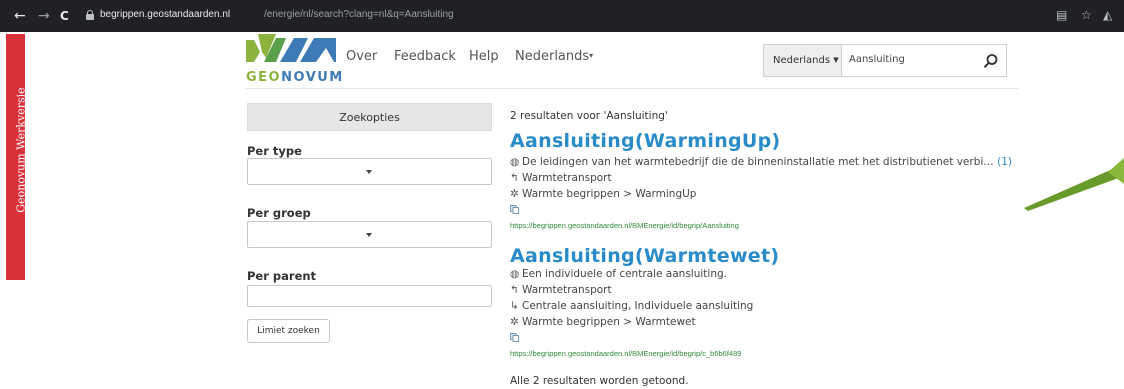  What do you see at coordinates (288, 331) in the screenshot?
I see `limiet-zoeken-button: Limiet zoeken` at bounding box center [288, 331].